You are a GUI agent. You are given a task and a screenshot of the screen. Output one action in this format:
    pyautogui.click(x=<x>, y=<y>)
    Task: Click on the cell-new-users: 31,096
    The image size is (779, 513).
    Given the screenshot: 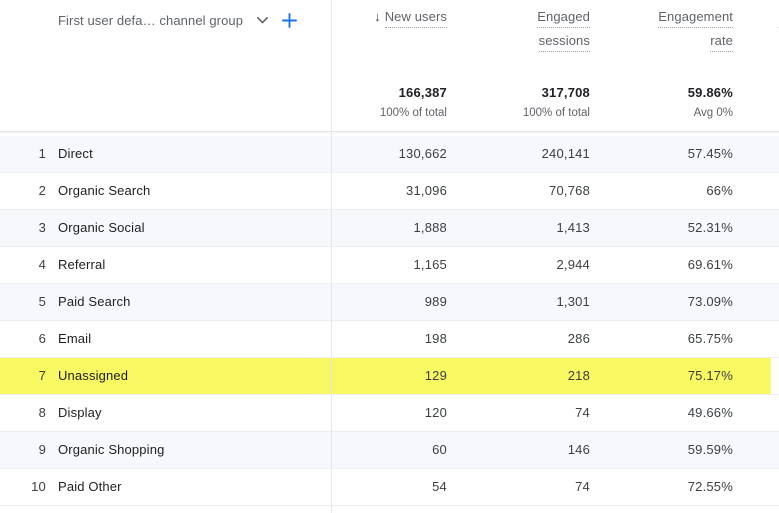 What is the action you would take?
    pyautogui.click(x=426, y=190)
    